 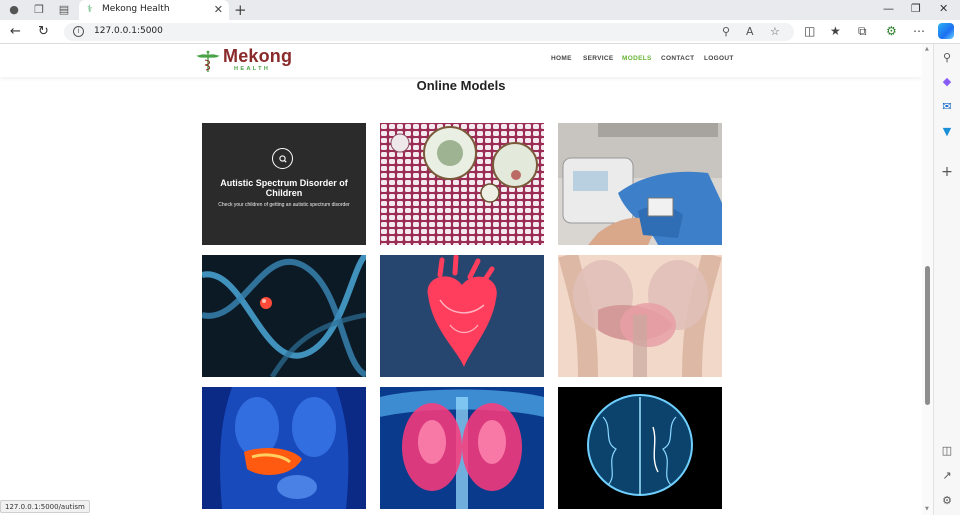 What do you see at coordinates (750, 31) in the screenshot?
I see `read-aloud-icon: A` at bounding box center [750, 31].